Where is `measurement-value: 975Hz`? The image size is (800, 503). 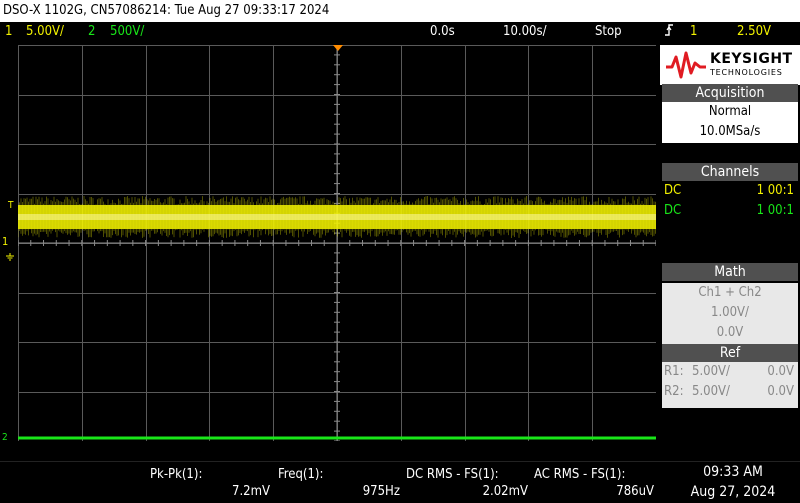 measurement-value: 975Hz is located at coordinates (381, 491).